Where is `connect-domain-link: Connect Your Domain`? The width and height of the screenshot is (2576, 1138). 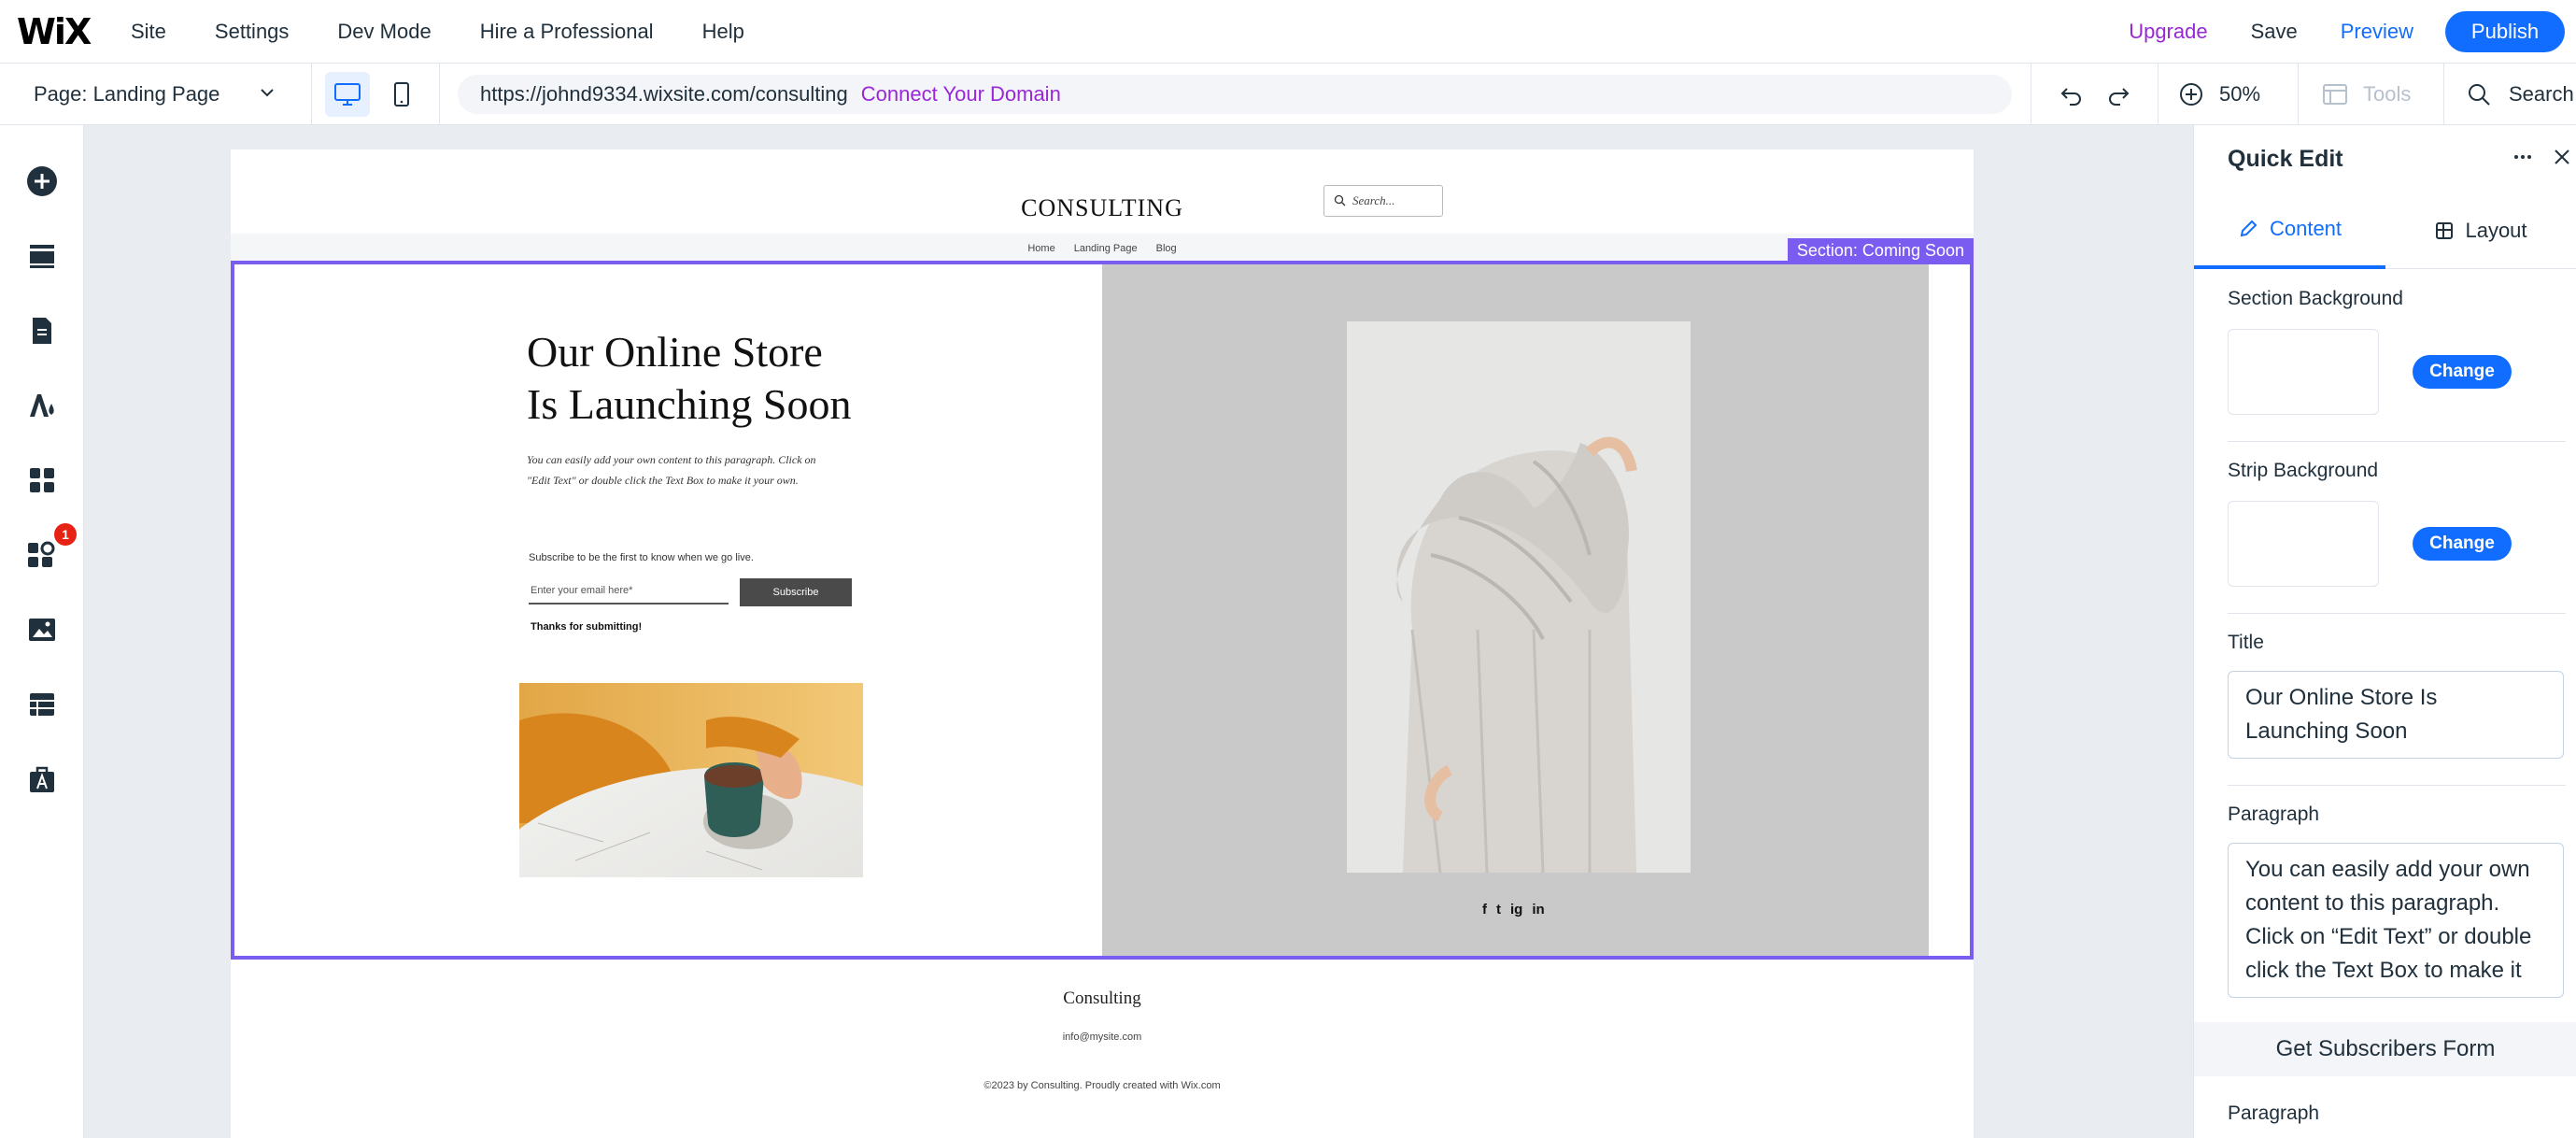 connect-domain-link: Connect Your Domain is located at coordinates (961, 94).